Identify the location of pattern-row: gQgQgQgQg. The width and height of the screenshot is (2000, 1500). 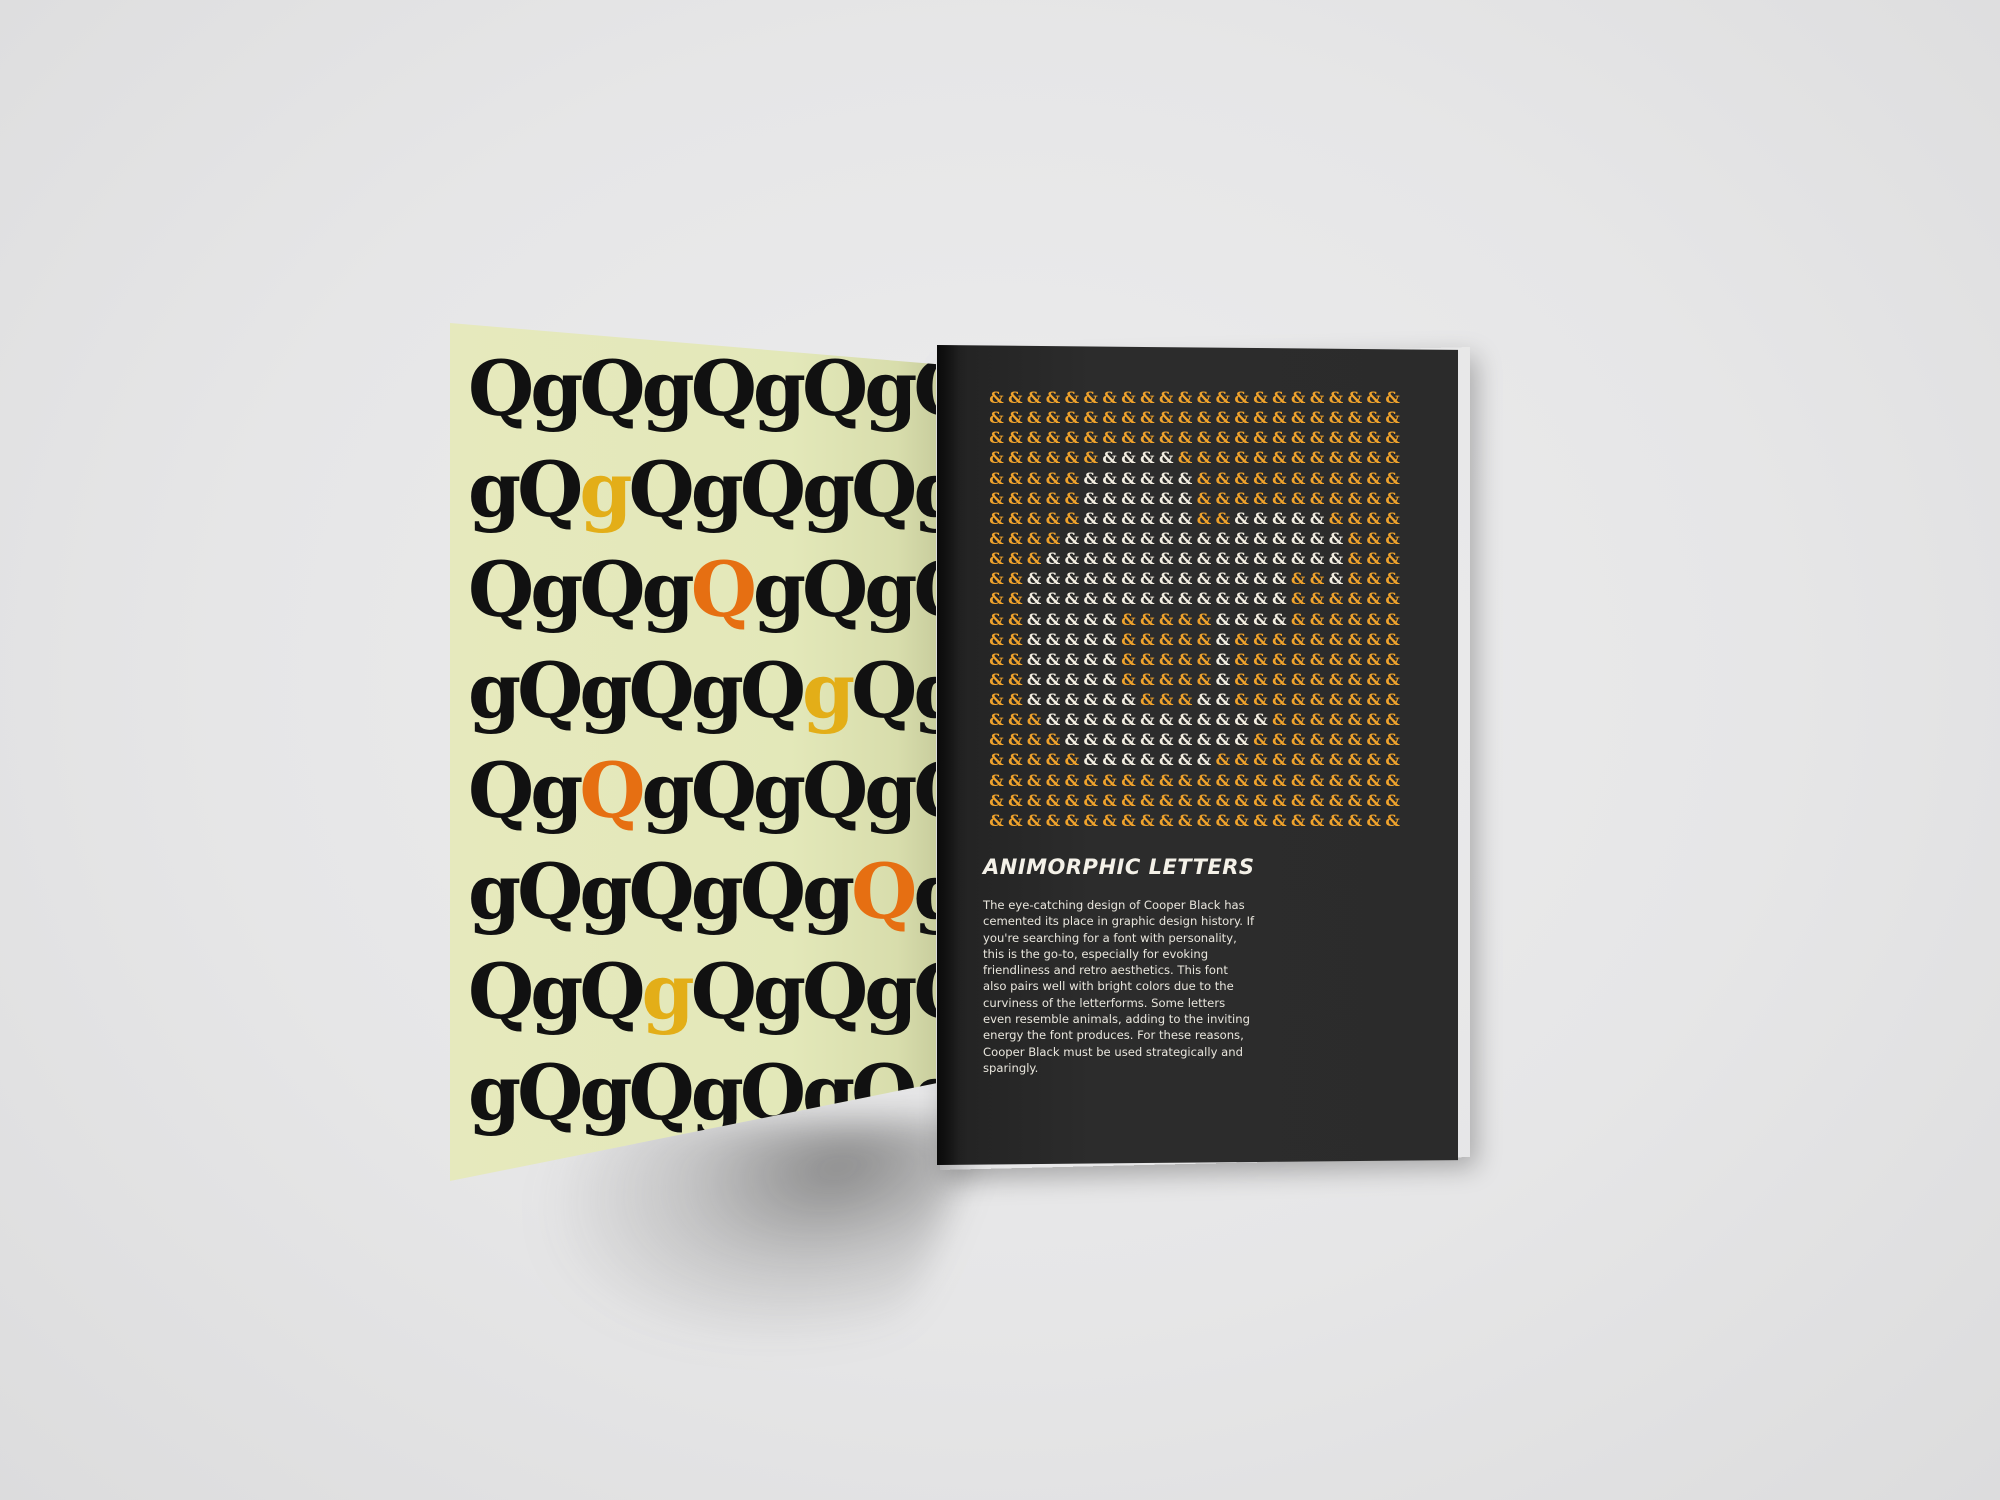
(702, 696).